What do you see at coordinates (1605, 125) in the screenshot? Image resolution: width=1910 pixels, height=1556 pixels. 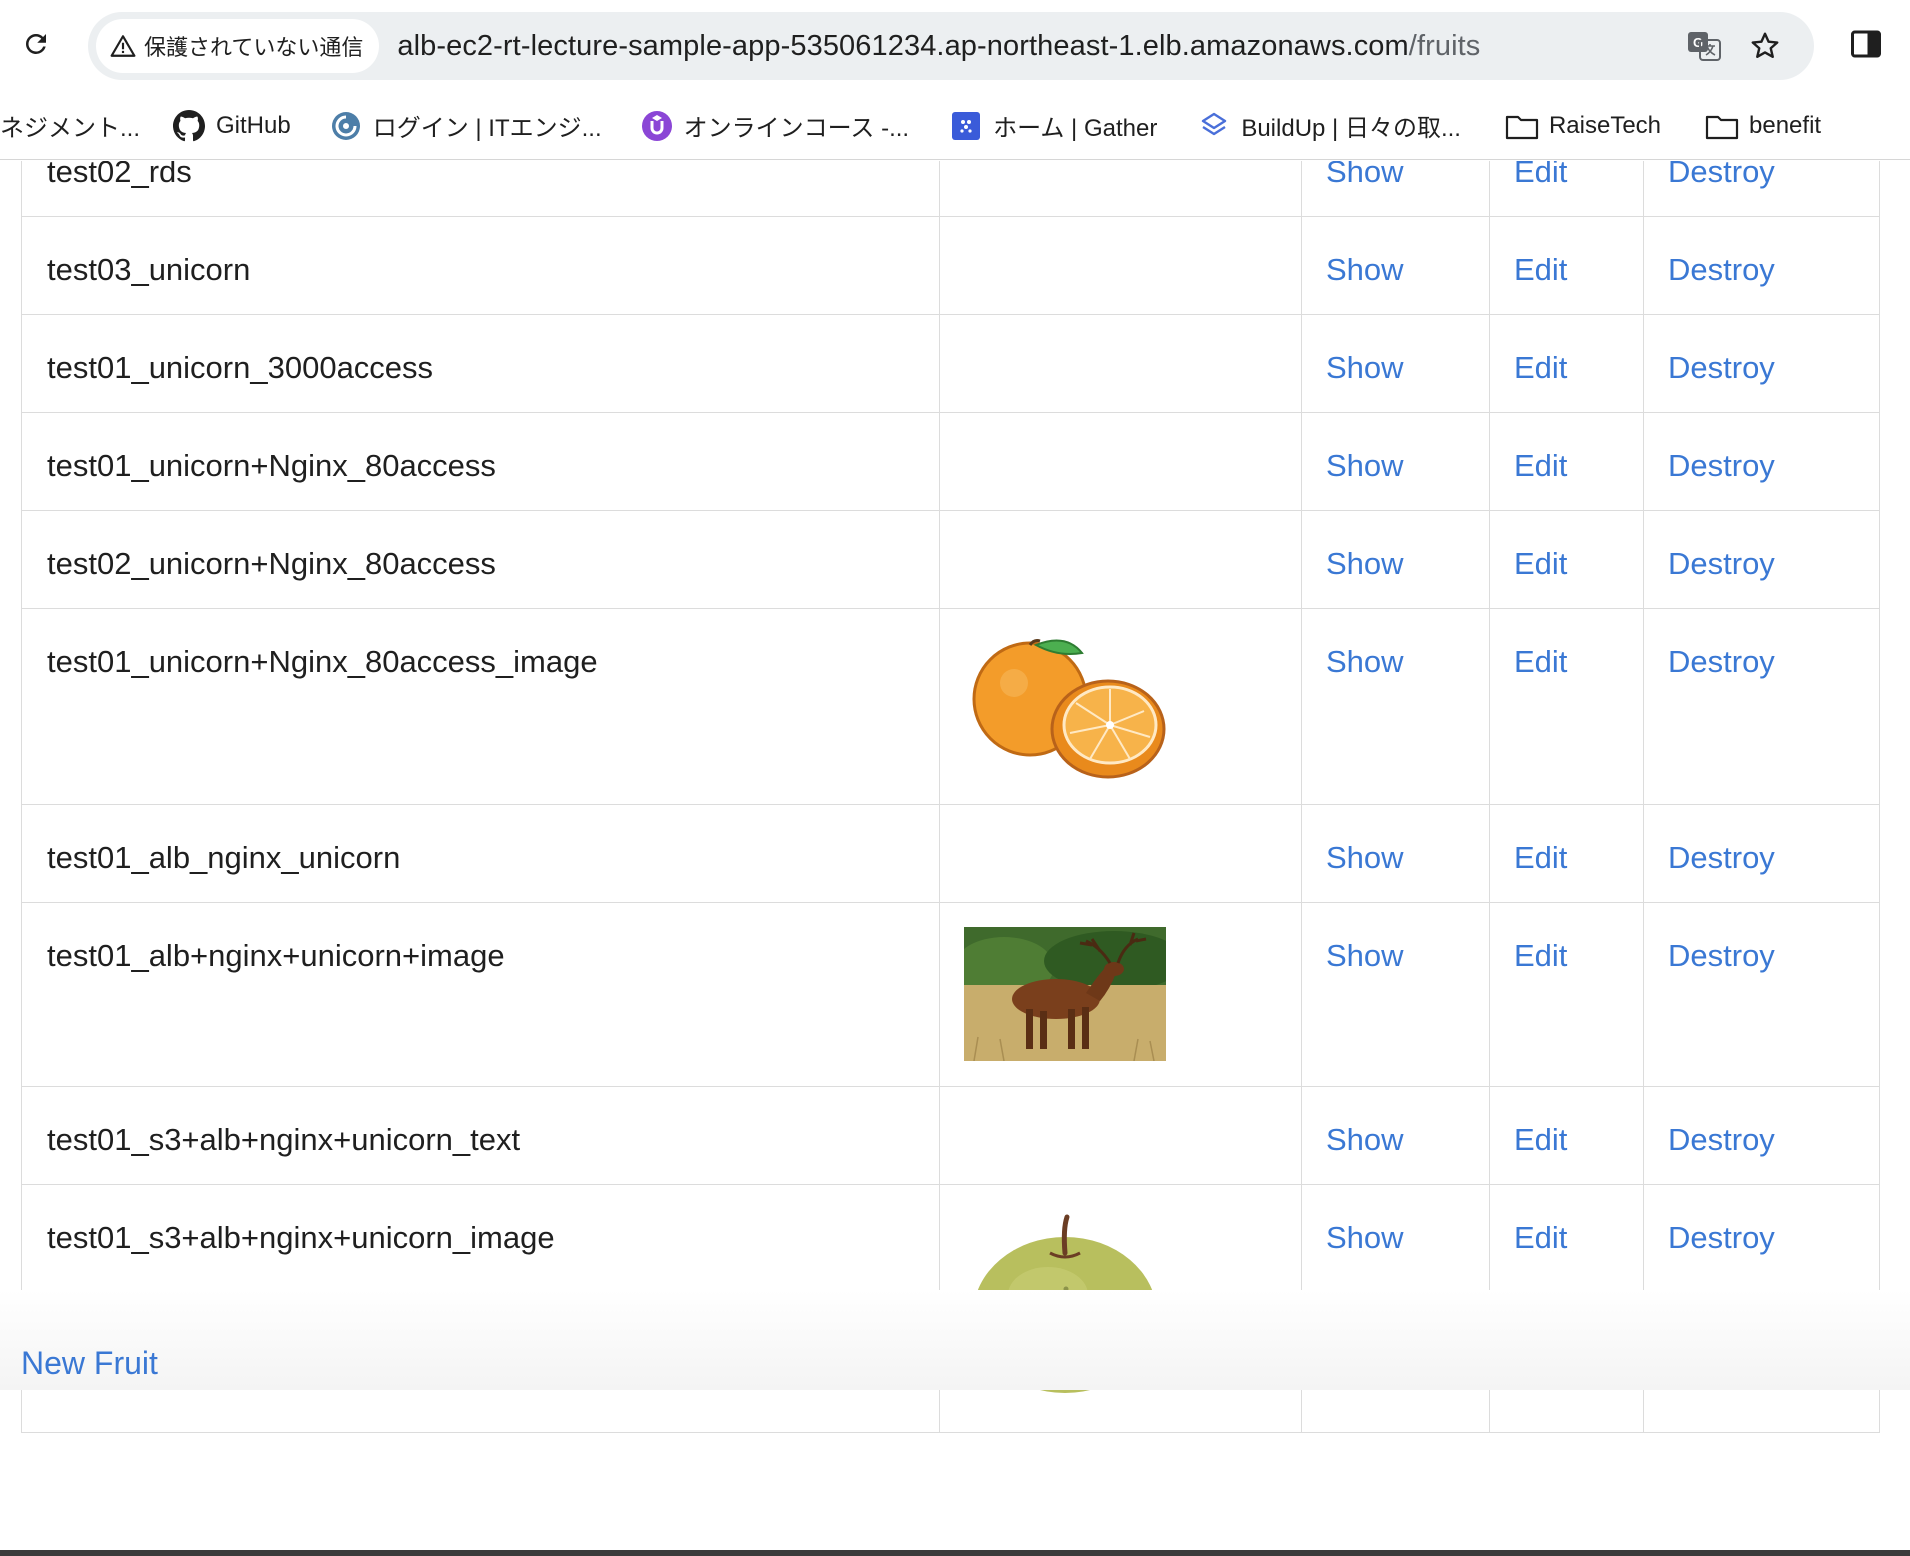 I see `bookmark-label: RaiseTech` at bounding box center [1605, 125].